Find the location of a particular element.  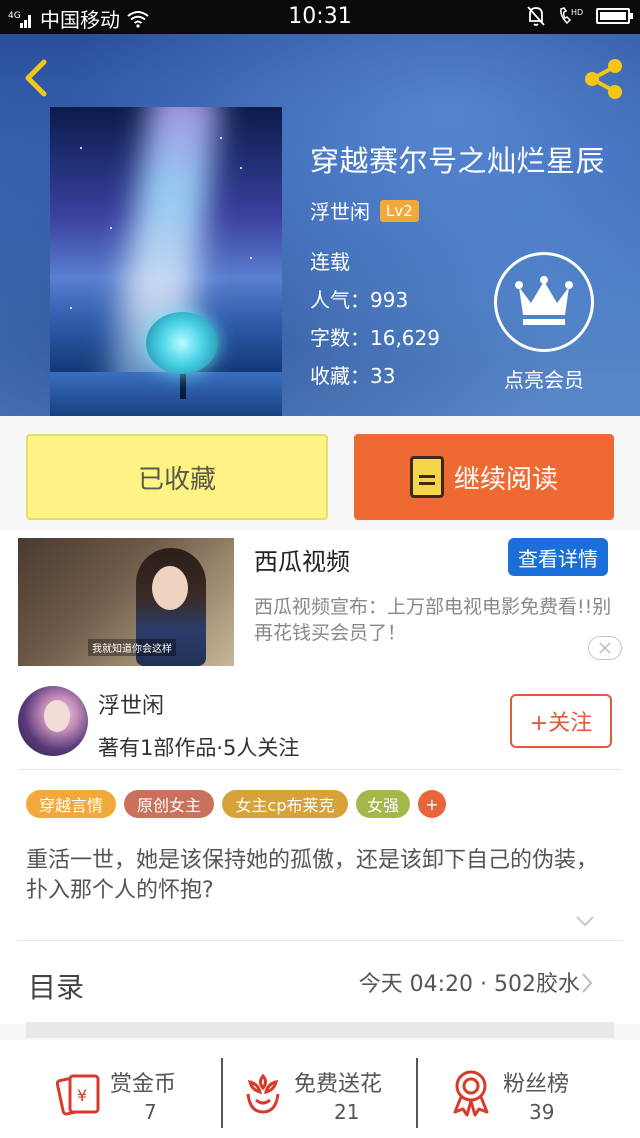

share-button is located at coordinates (603, 79).